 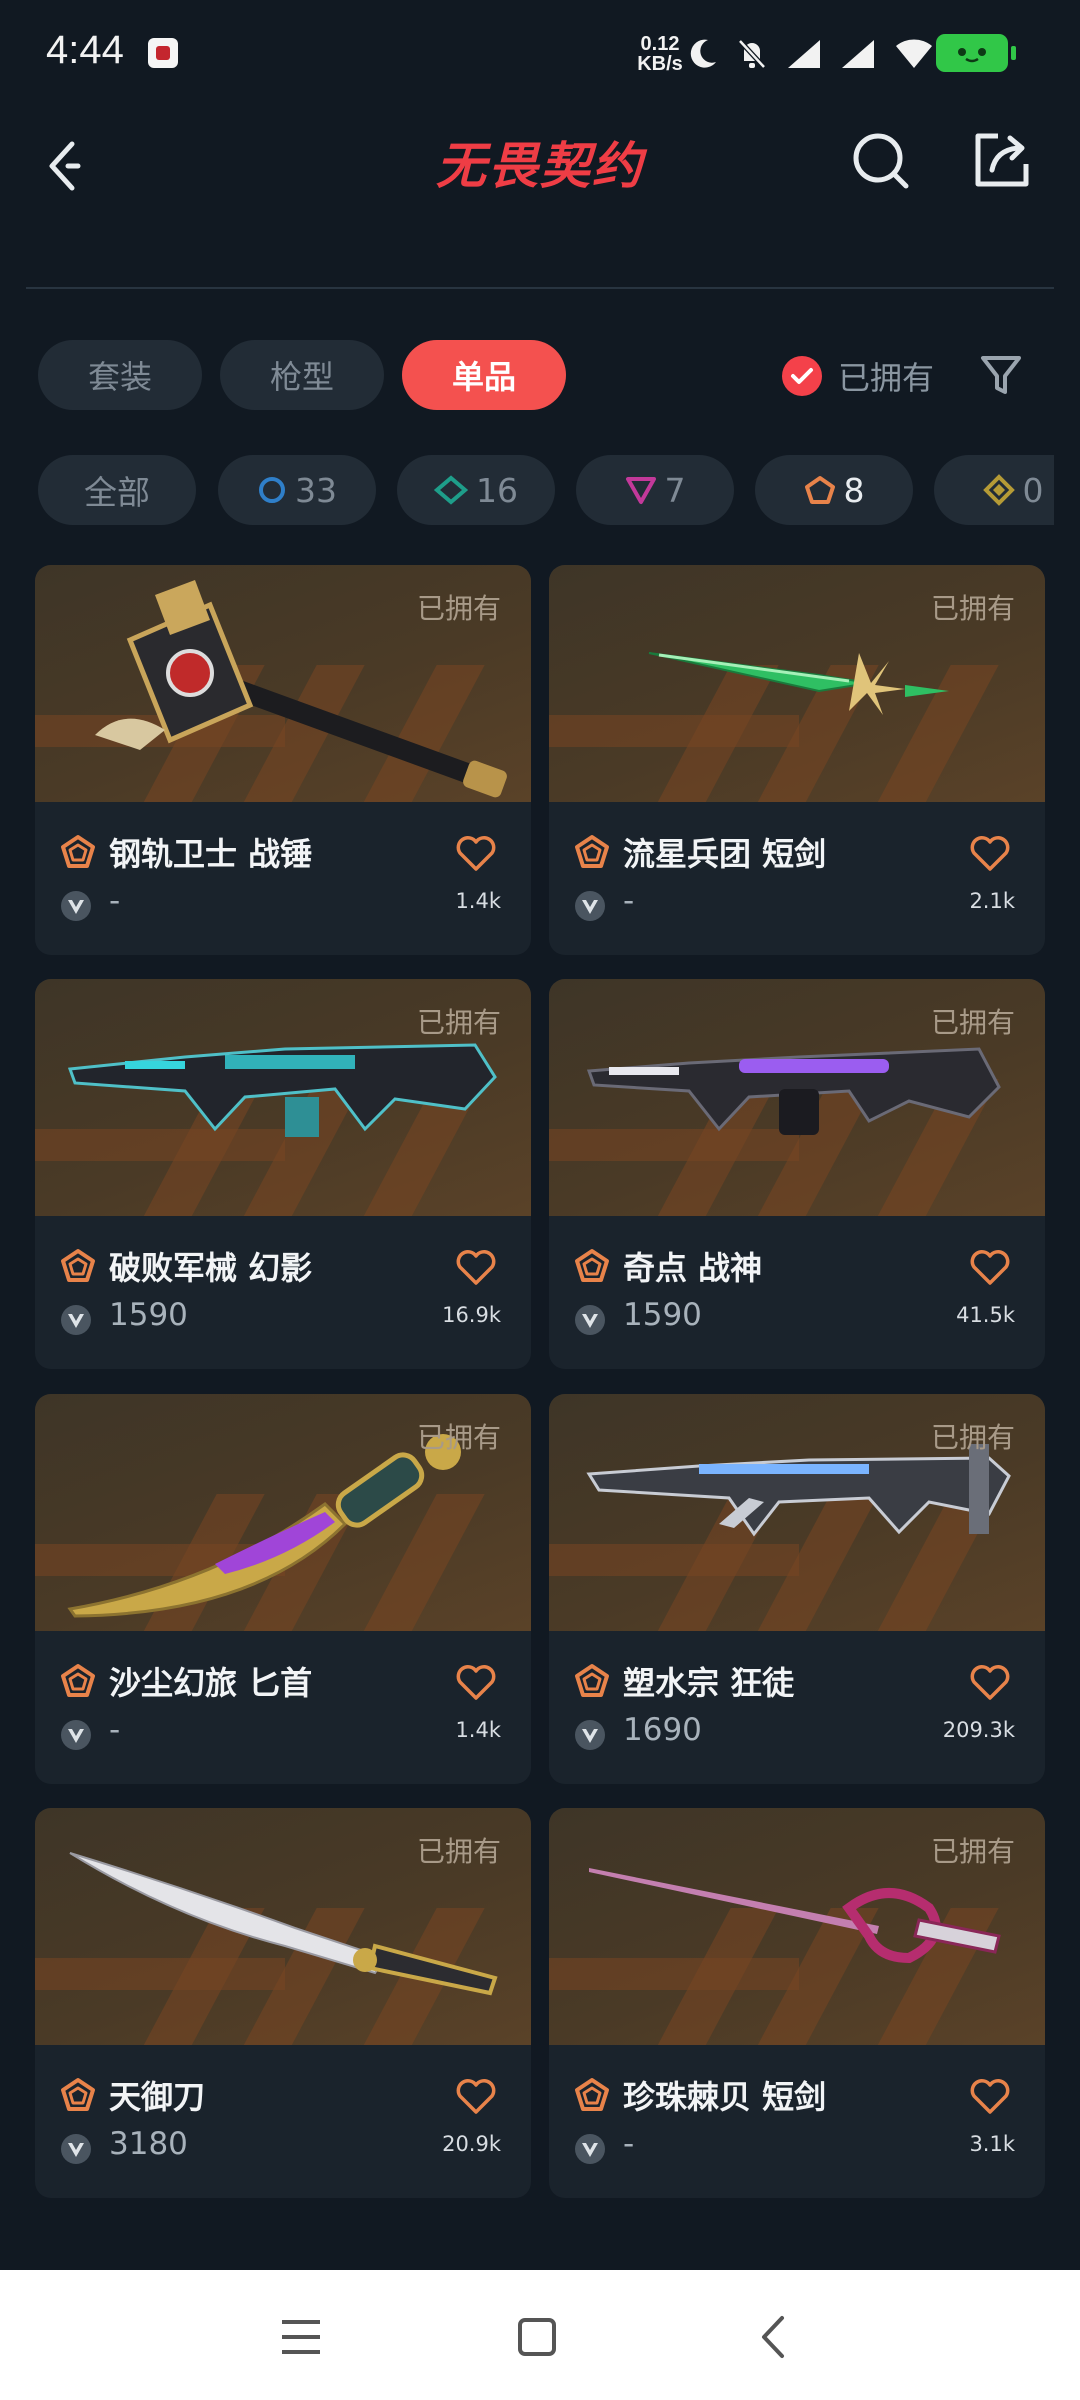 I want to click on item-name: 流星兵团 短剑, so click(x=725, y=854).